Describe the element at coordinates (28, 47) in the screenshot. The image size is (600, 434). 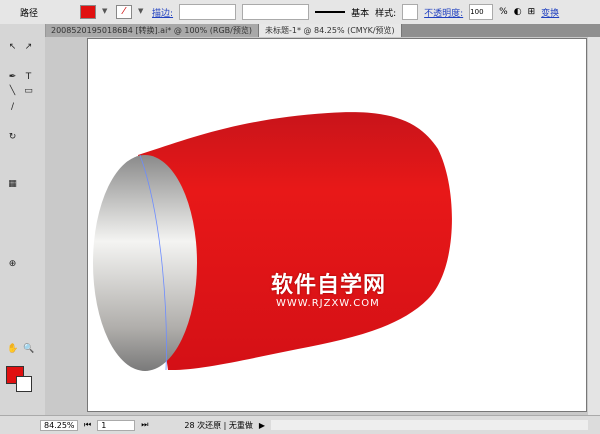
I see `direct-selection-tool-icon: ↗` at that location.